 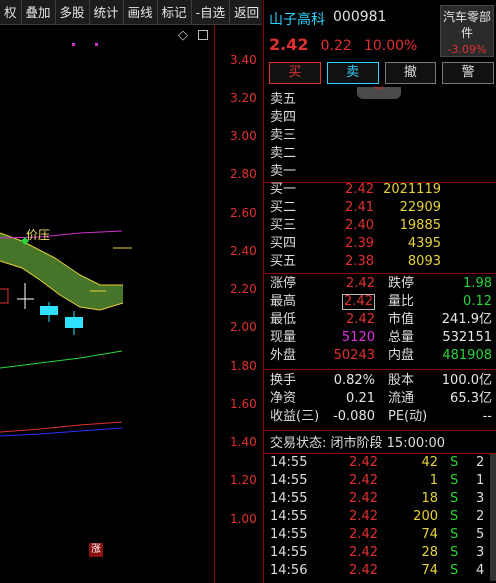 What do you see at coordinates (243, 519) in the screenshot?
I see `price-tick: 1.00` at bounding box center [243, 519].